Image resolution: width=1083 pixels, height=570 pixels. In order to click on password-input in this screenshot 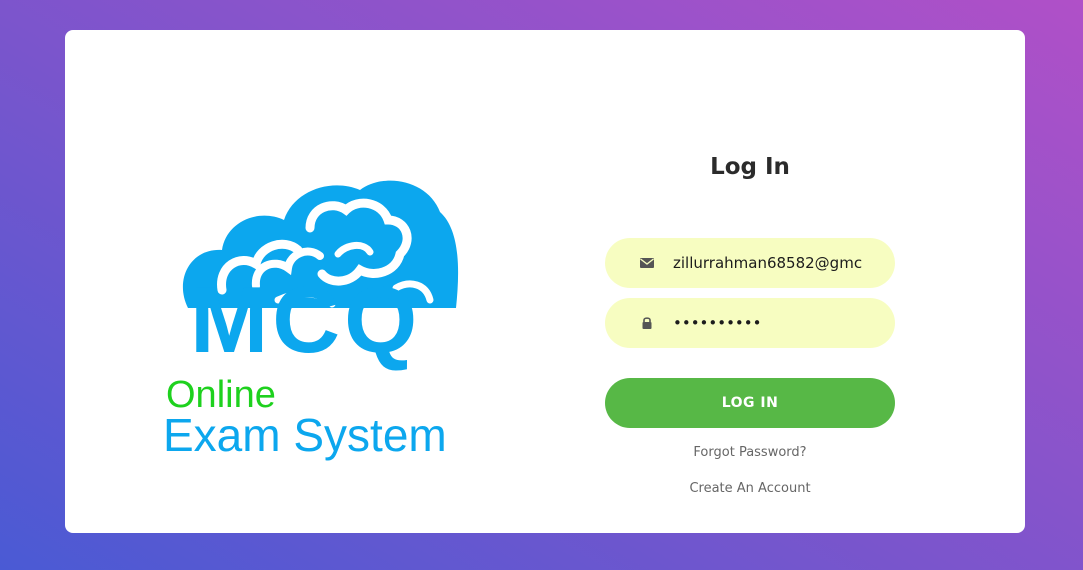, I will do `click(773, 323)`.